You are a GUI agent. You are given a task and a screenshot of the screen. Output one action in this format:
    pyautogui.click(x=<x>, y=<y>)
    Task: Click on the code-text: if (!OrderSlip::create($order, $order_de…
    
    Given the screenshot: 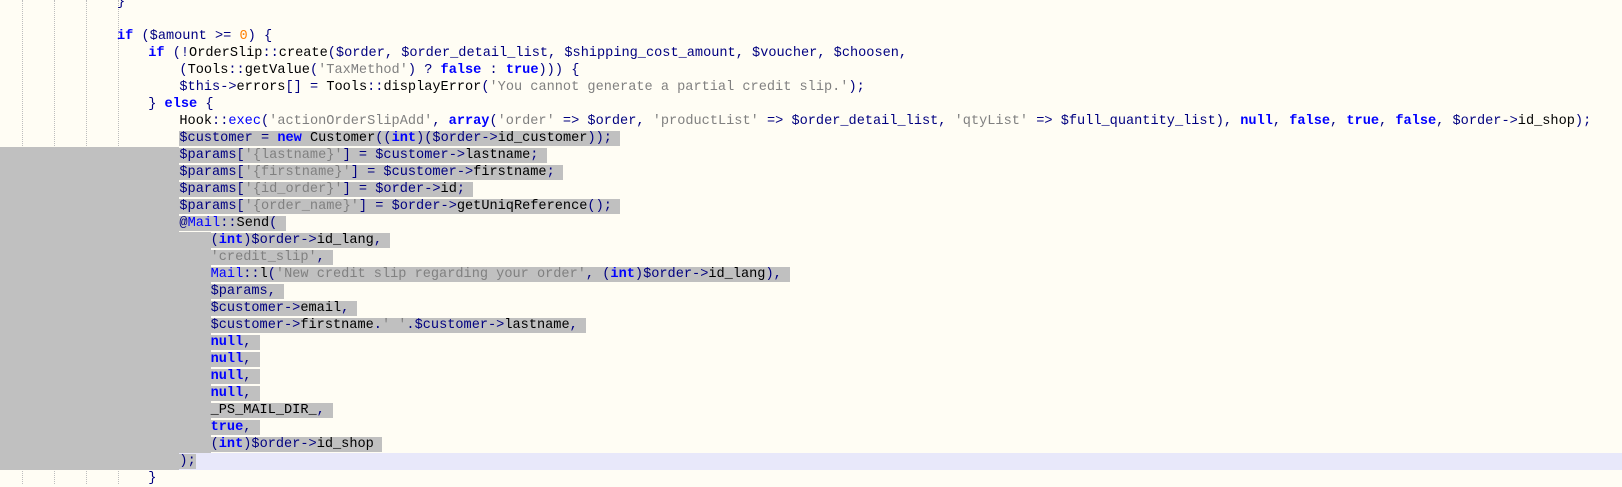 What is the action you would take?
    pyautogui.click(x=528, y=53)
    